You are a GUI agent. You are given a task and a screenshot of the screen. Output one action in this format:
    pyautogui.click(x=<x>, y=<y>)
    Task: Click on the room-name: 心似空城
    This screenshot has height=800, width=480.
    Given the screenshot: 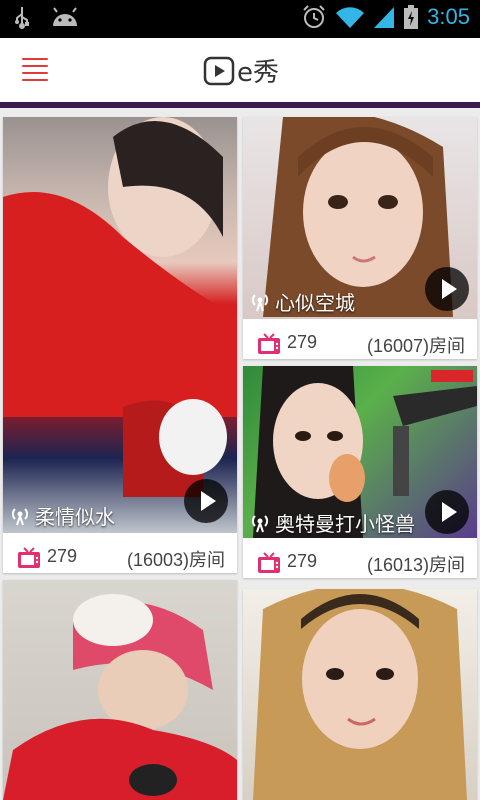 What is the action you would take?
    pyautogui.click(x=315, y=303)
    